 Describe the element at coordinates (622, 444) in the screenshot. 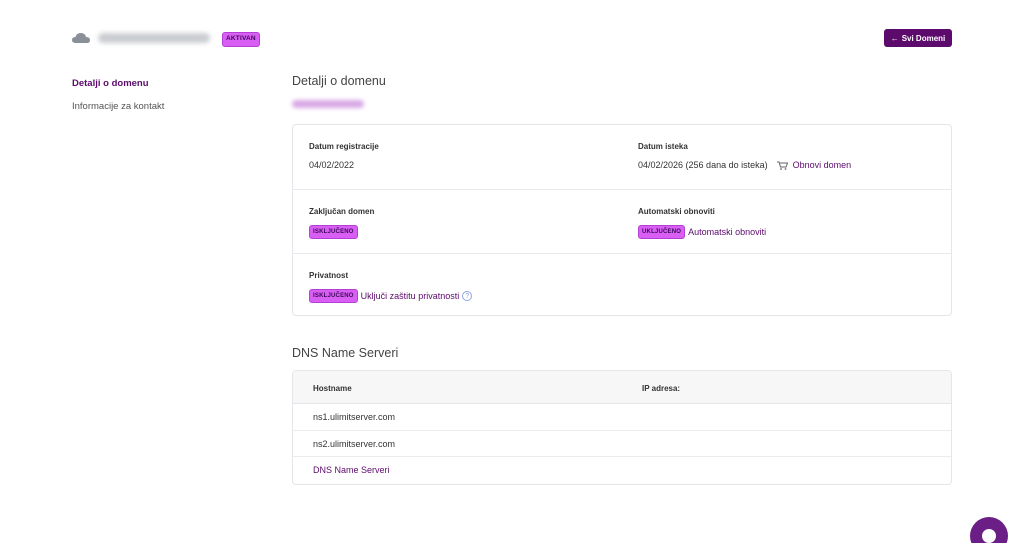

I see `table-row: ns2.ulimitserver.com` at that location.